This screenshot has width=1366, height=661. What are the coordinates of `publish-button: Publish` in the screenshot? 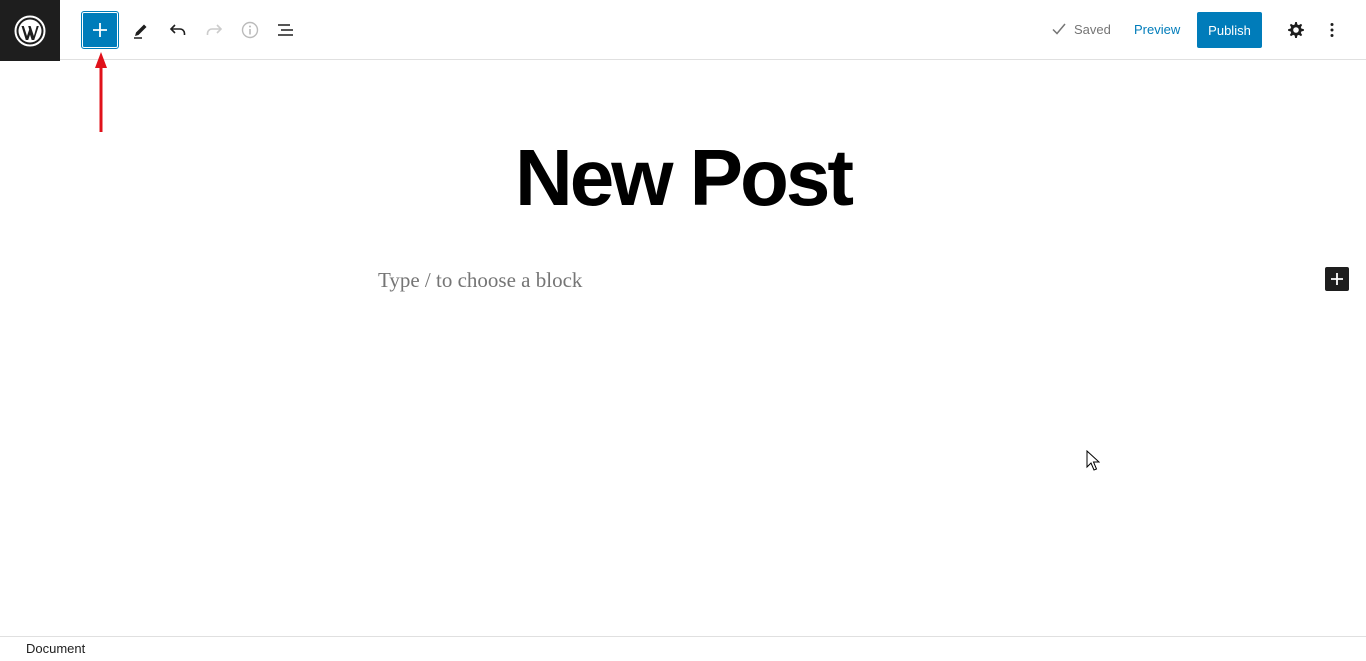 It's located at (1229, 30).